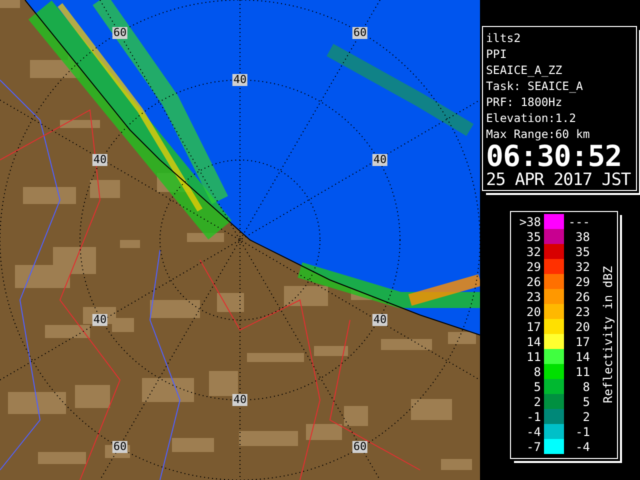  I want to click on legend-value: ---, so click(578, 221).